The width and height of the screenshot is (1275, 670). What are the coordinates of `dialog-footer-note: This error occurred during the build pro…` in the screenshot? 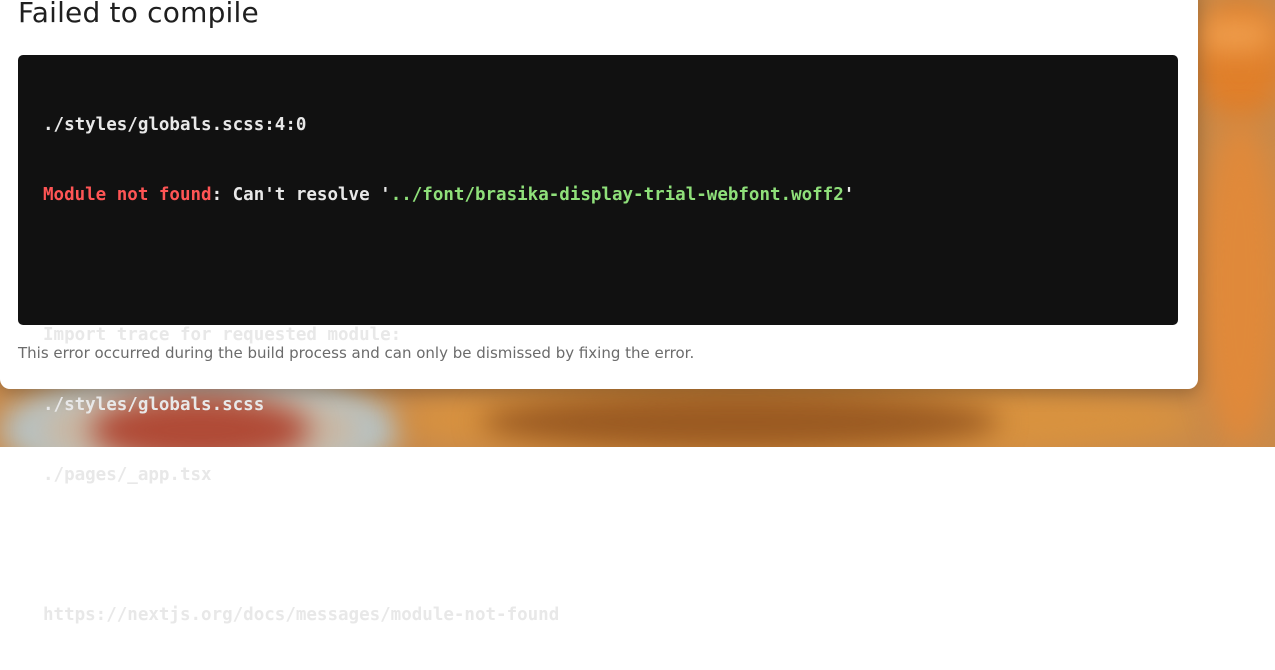 It's located at (356, 353).